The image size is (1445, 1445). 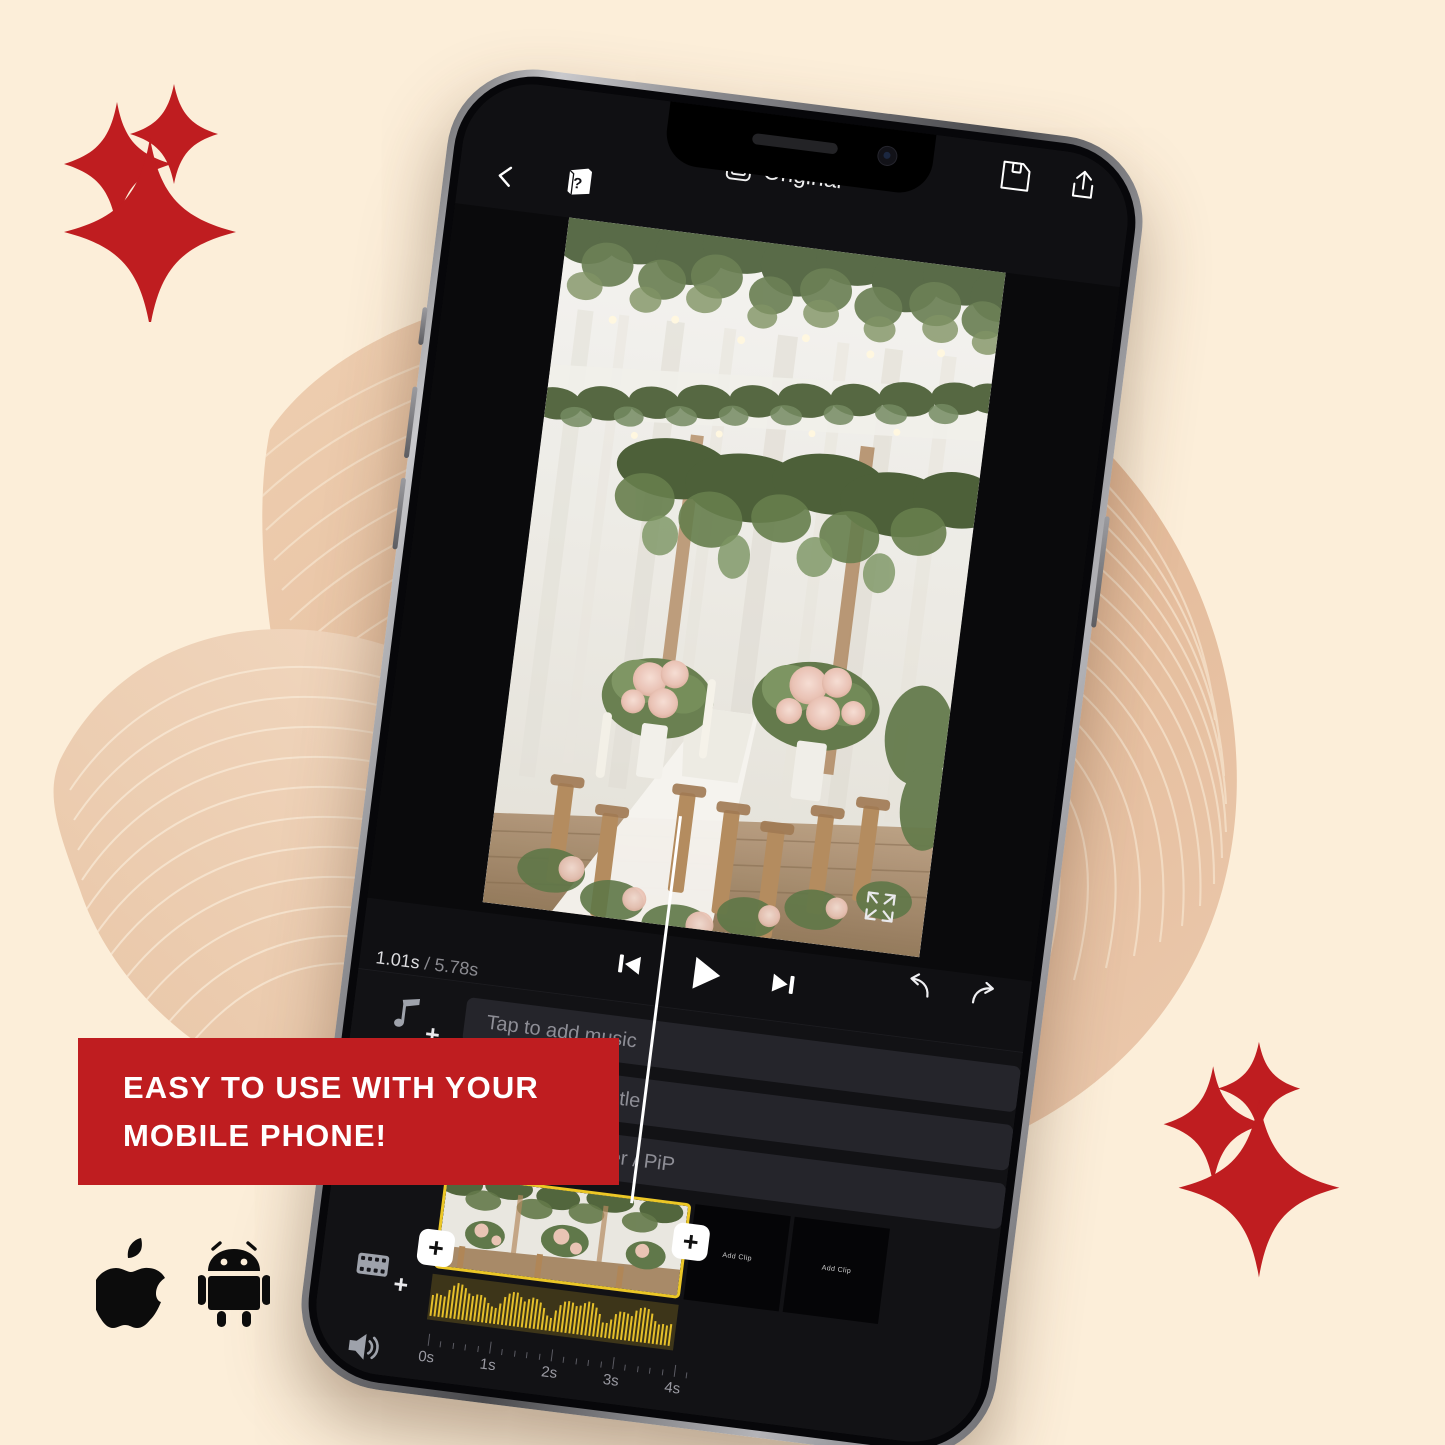 What do you see at coordinates (887, 156) in the screenshot?
I see `front-camera` at bounding box center [887, 156].